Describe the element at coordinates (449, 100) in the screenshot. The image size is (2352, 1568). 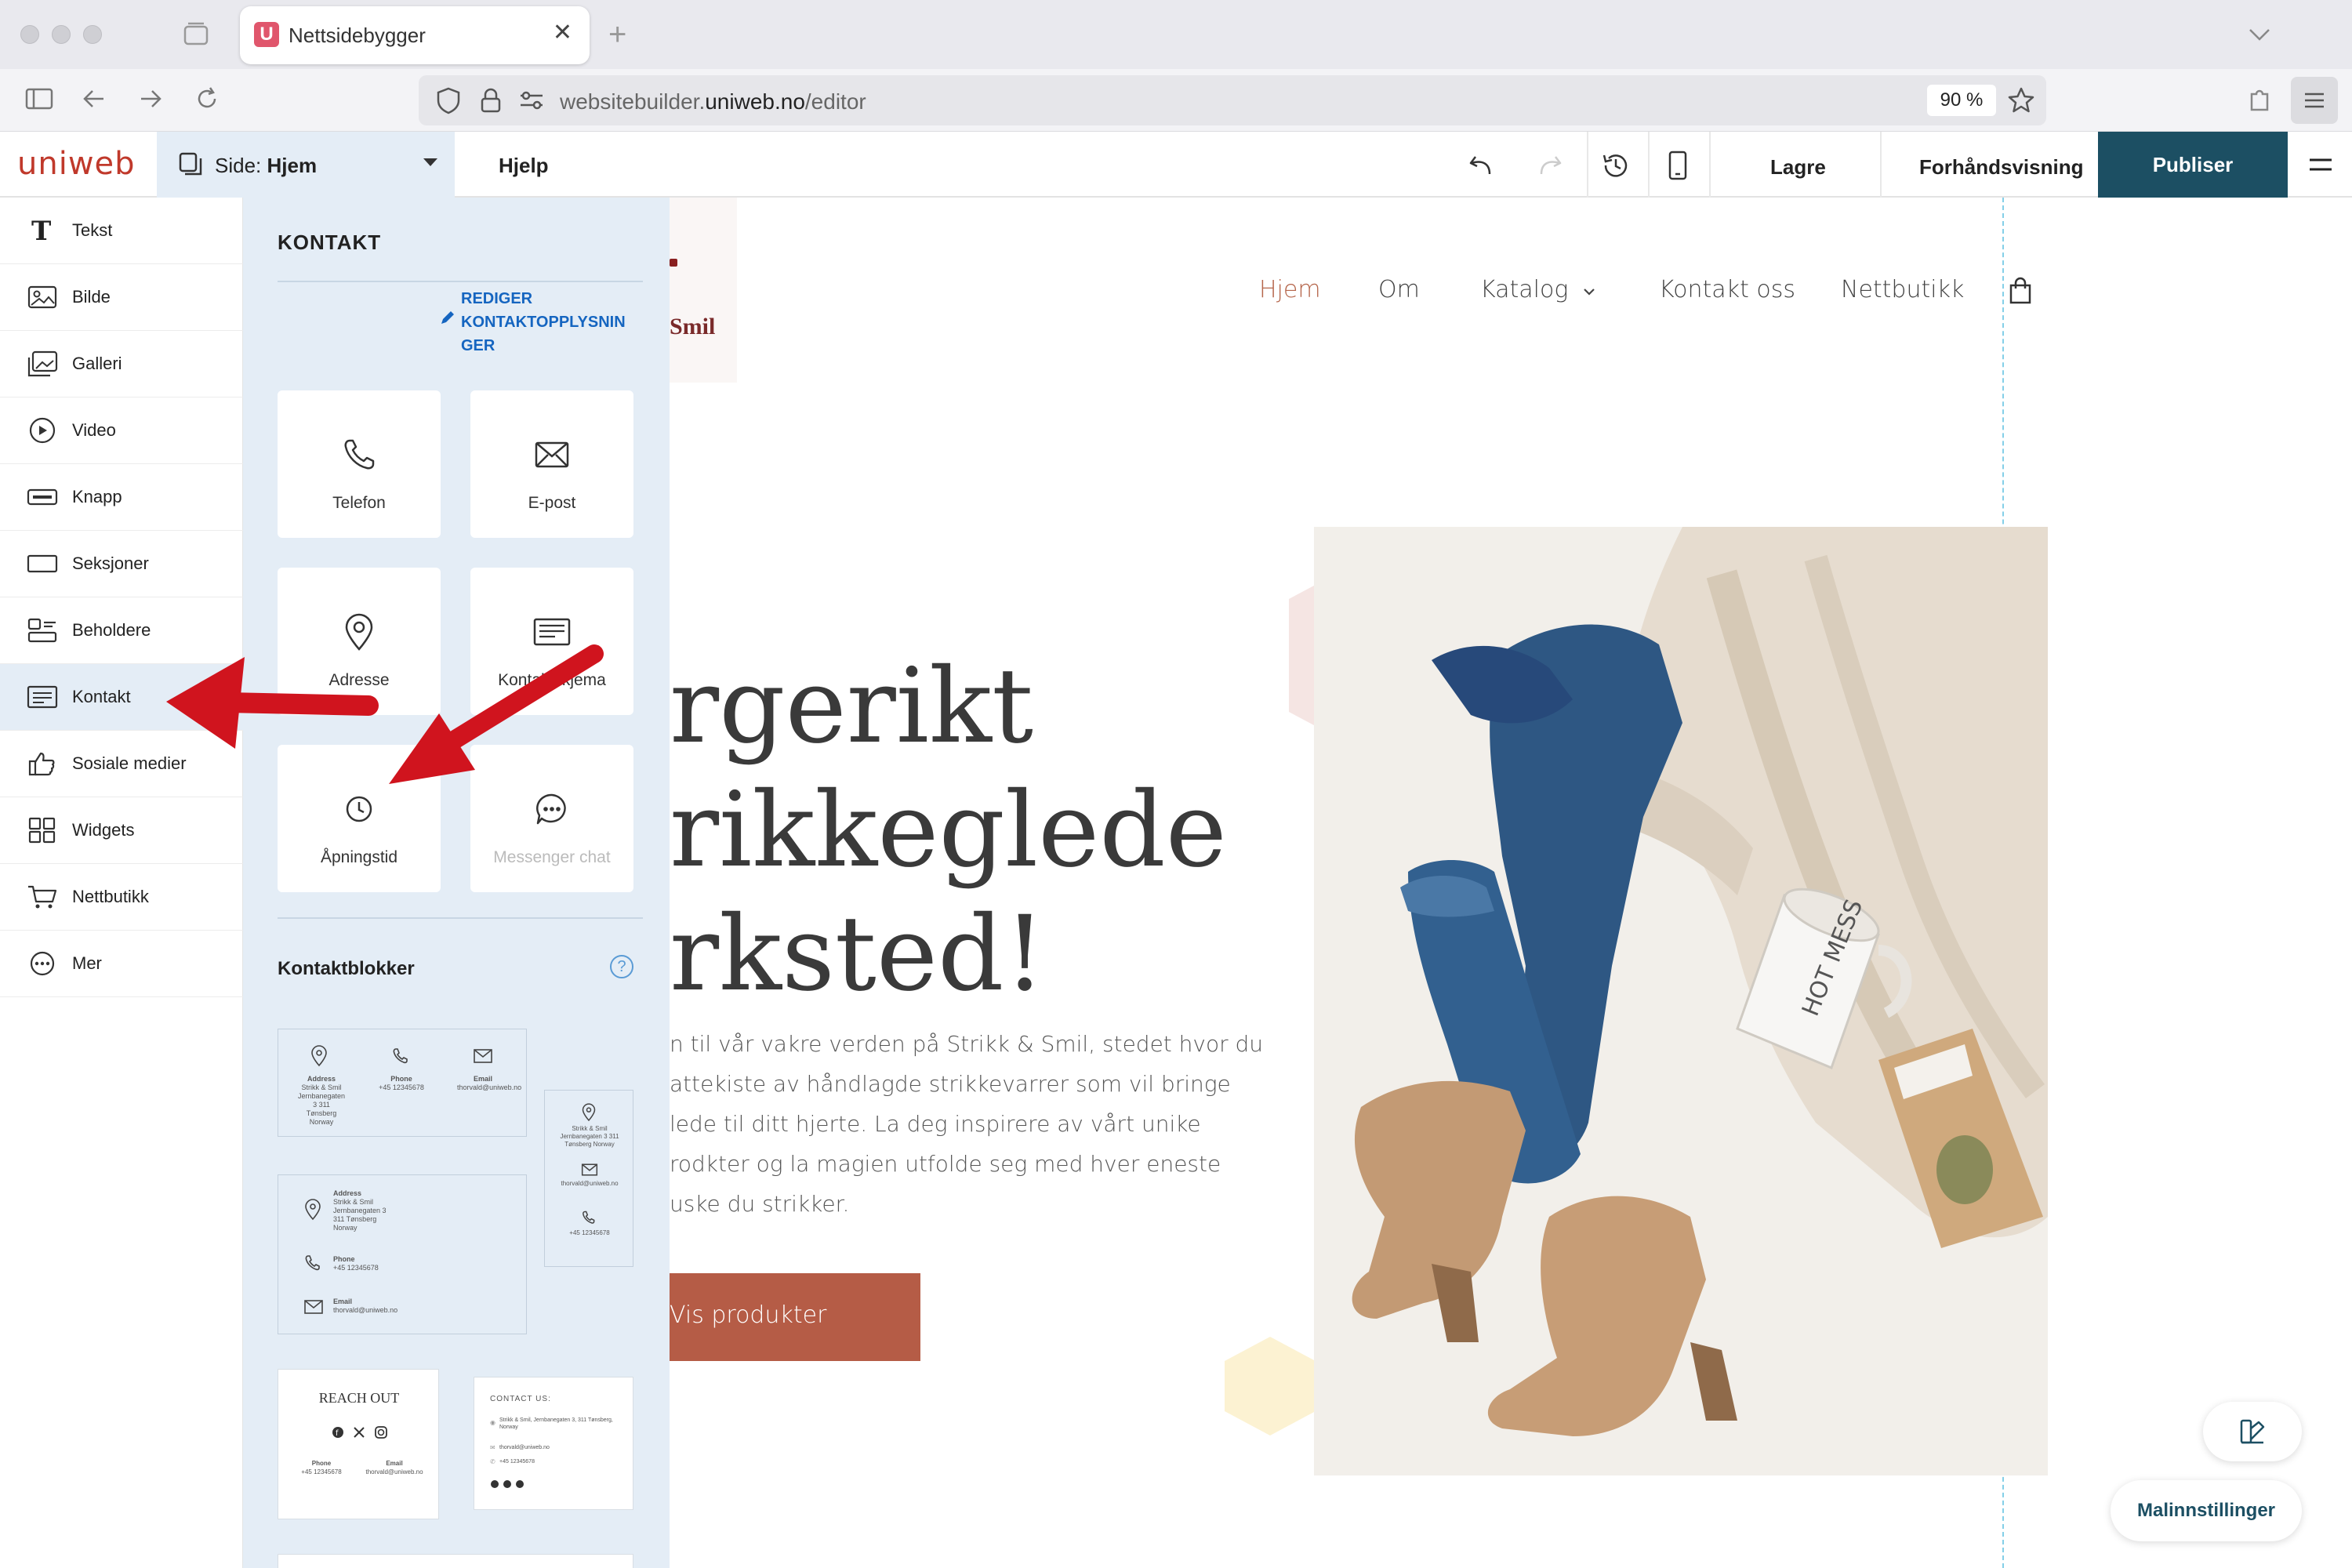
I see `shield-icon` at that location.